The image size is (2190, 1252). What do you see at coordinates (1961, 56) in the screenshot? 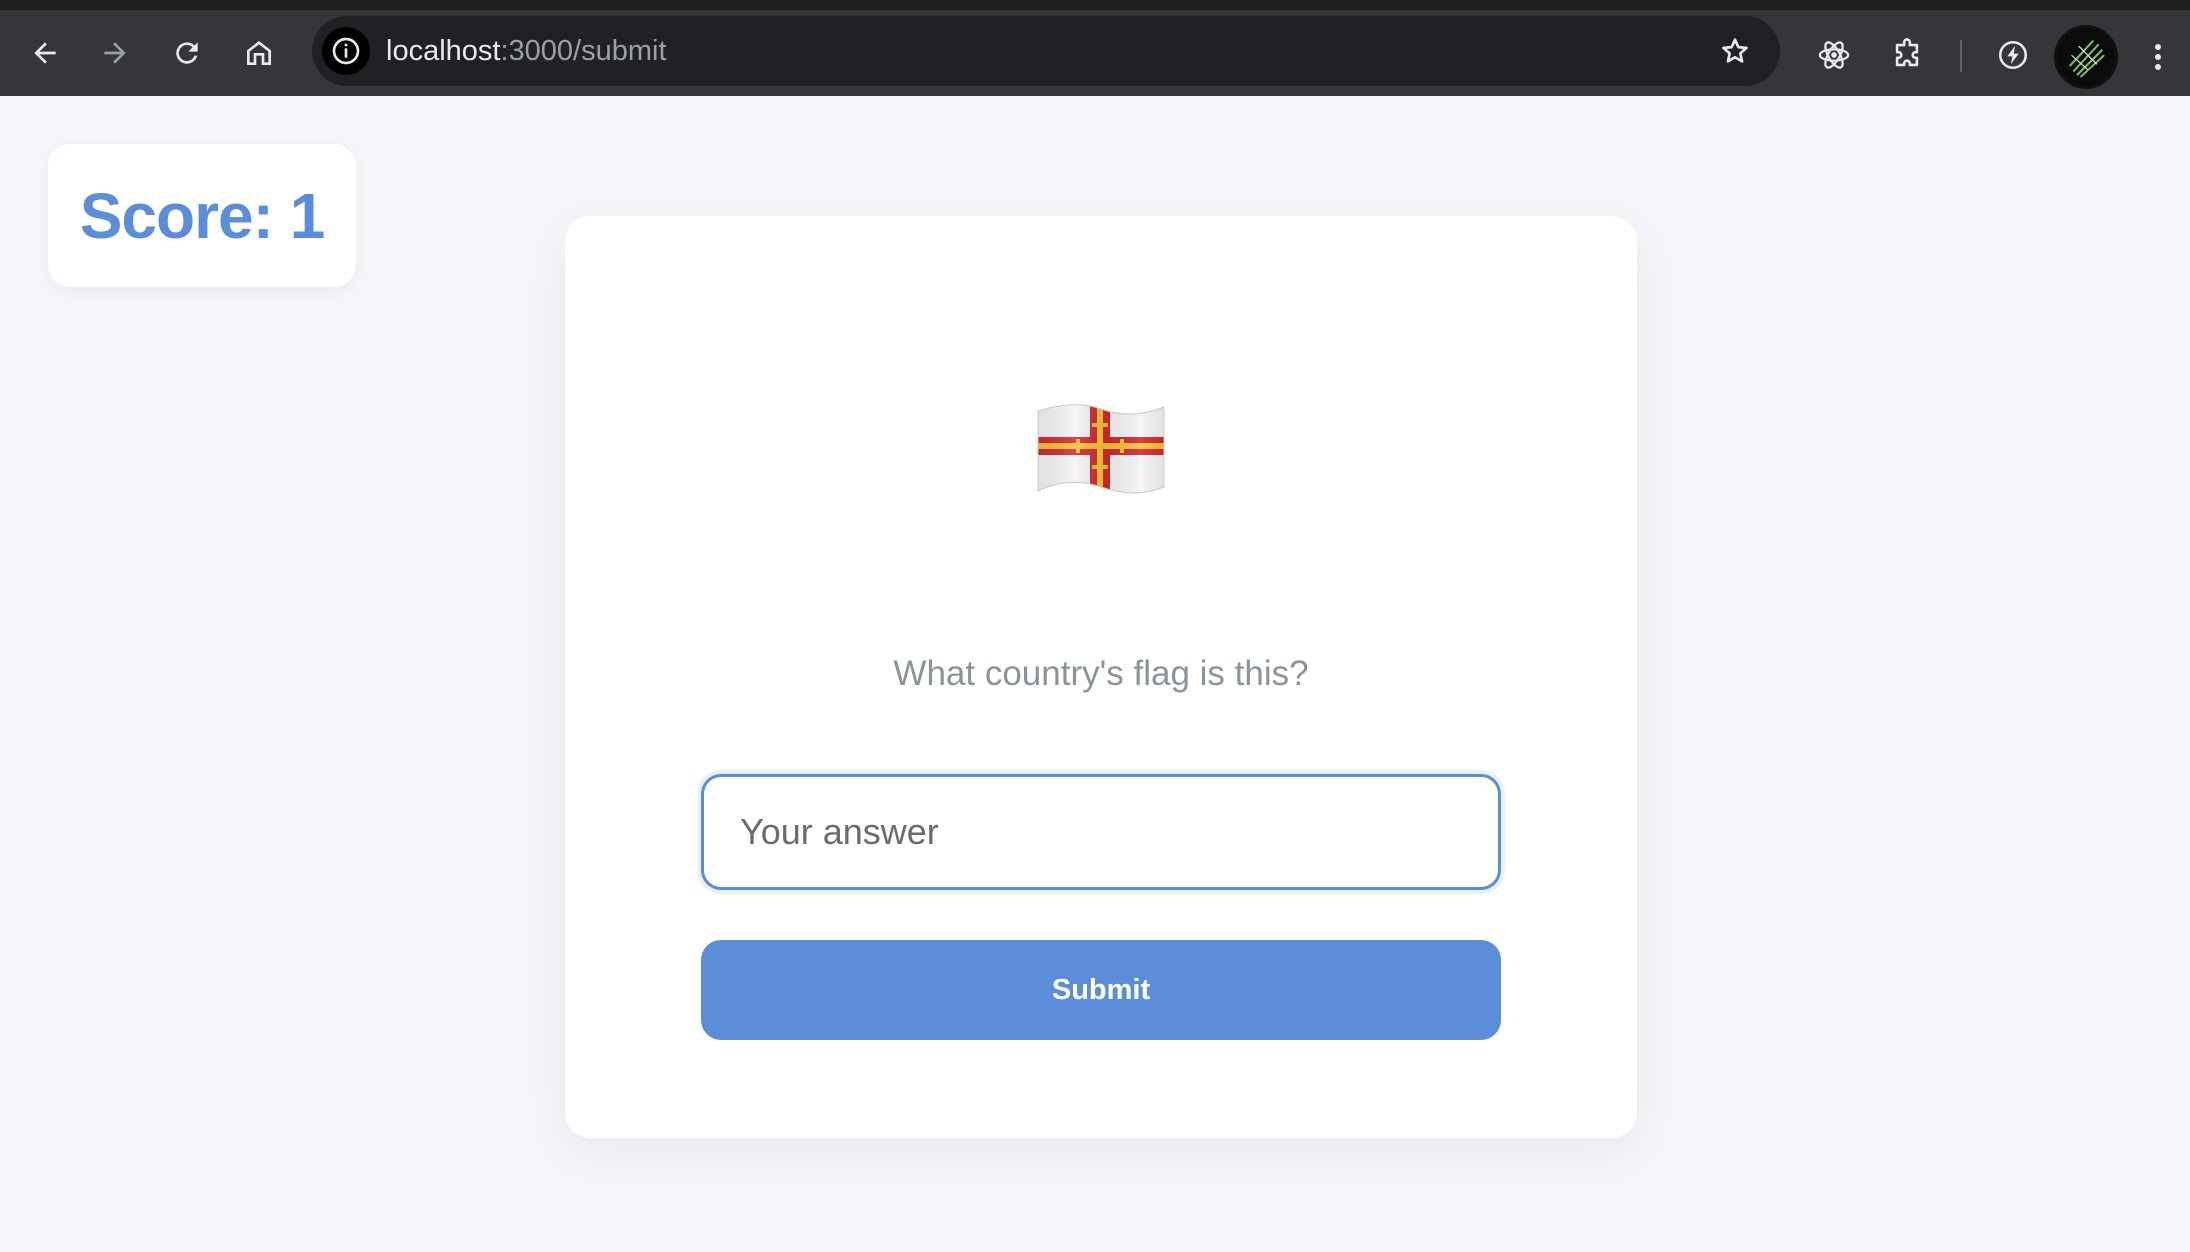
I see `toolbar-divider` at bounding box center [1961, 56].